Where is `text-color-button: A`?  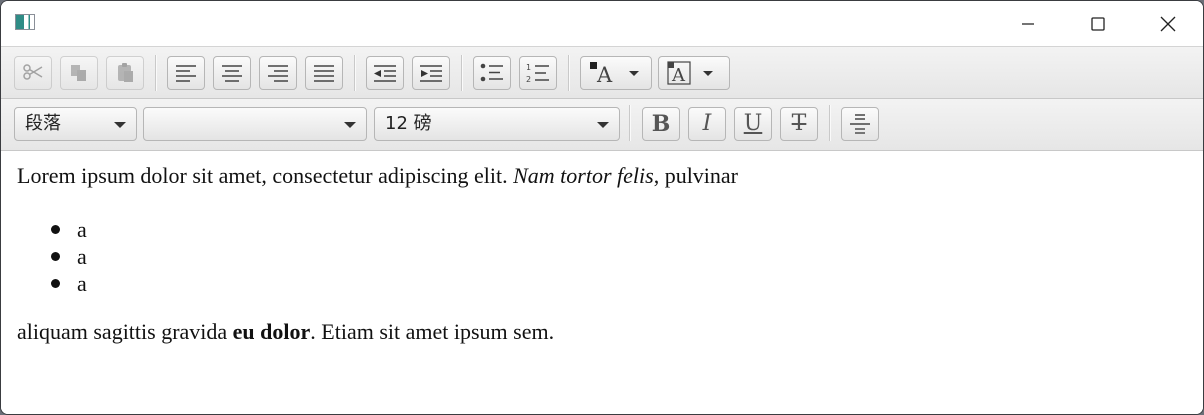
text-color-button: A is located at coordinates (616, 73).